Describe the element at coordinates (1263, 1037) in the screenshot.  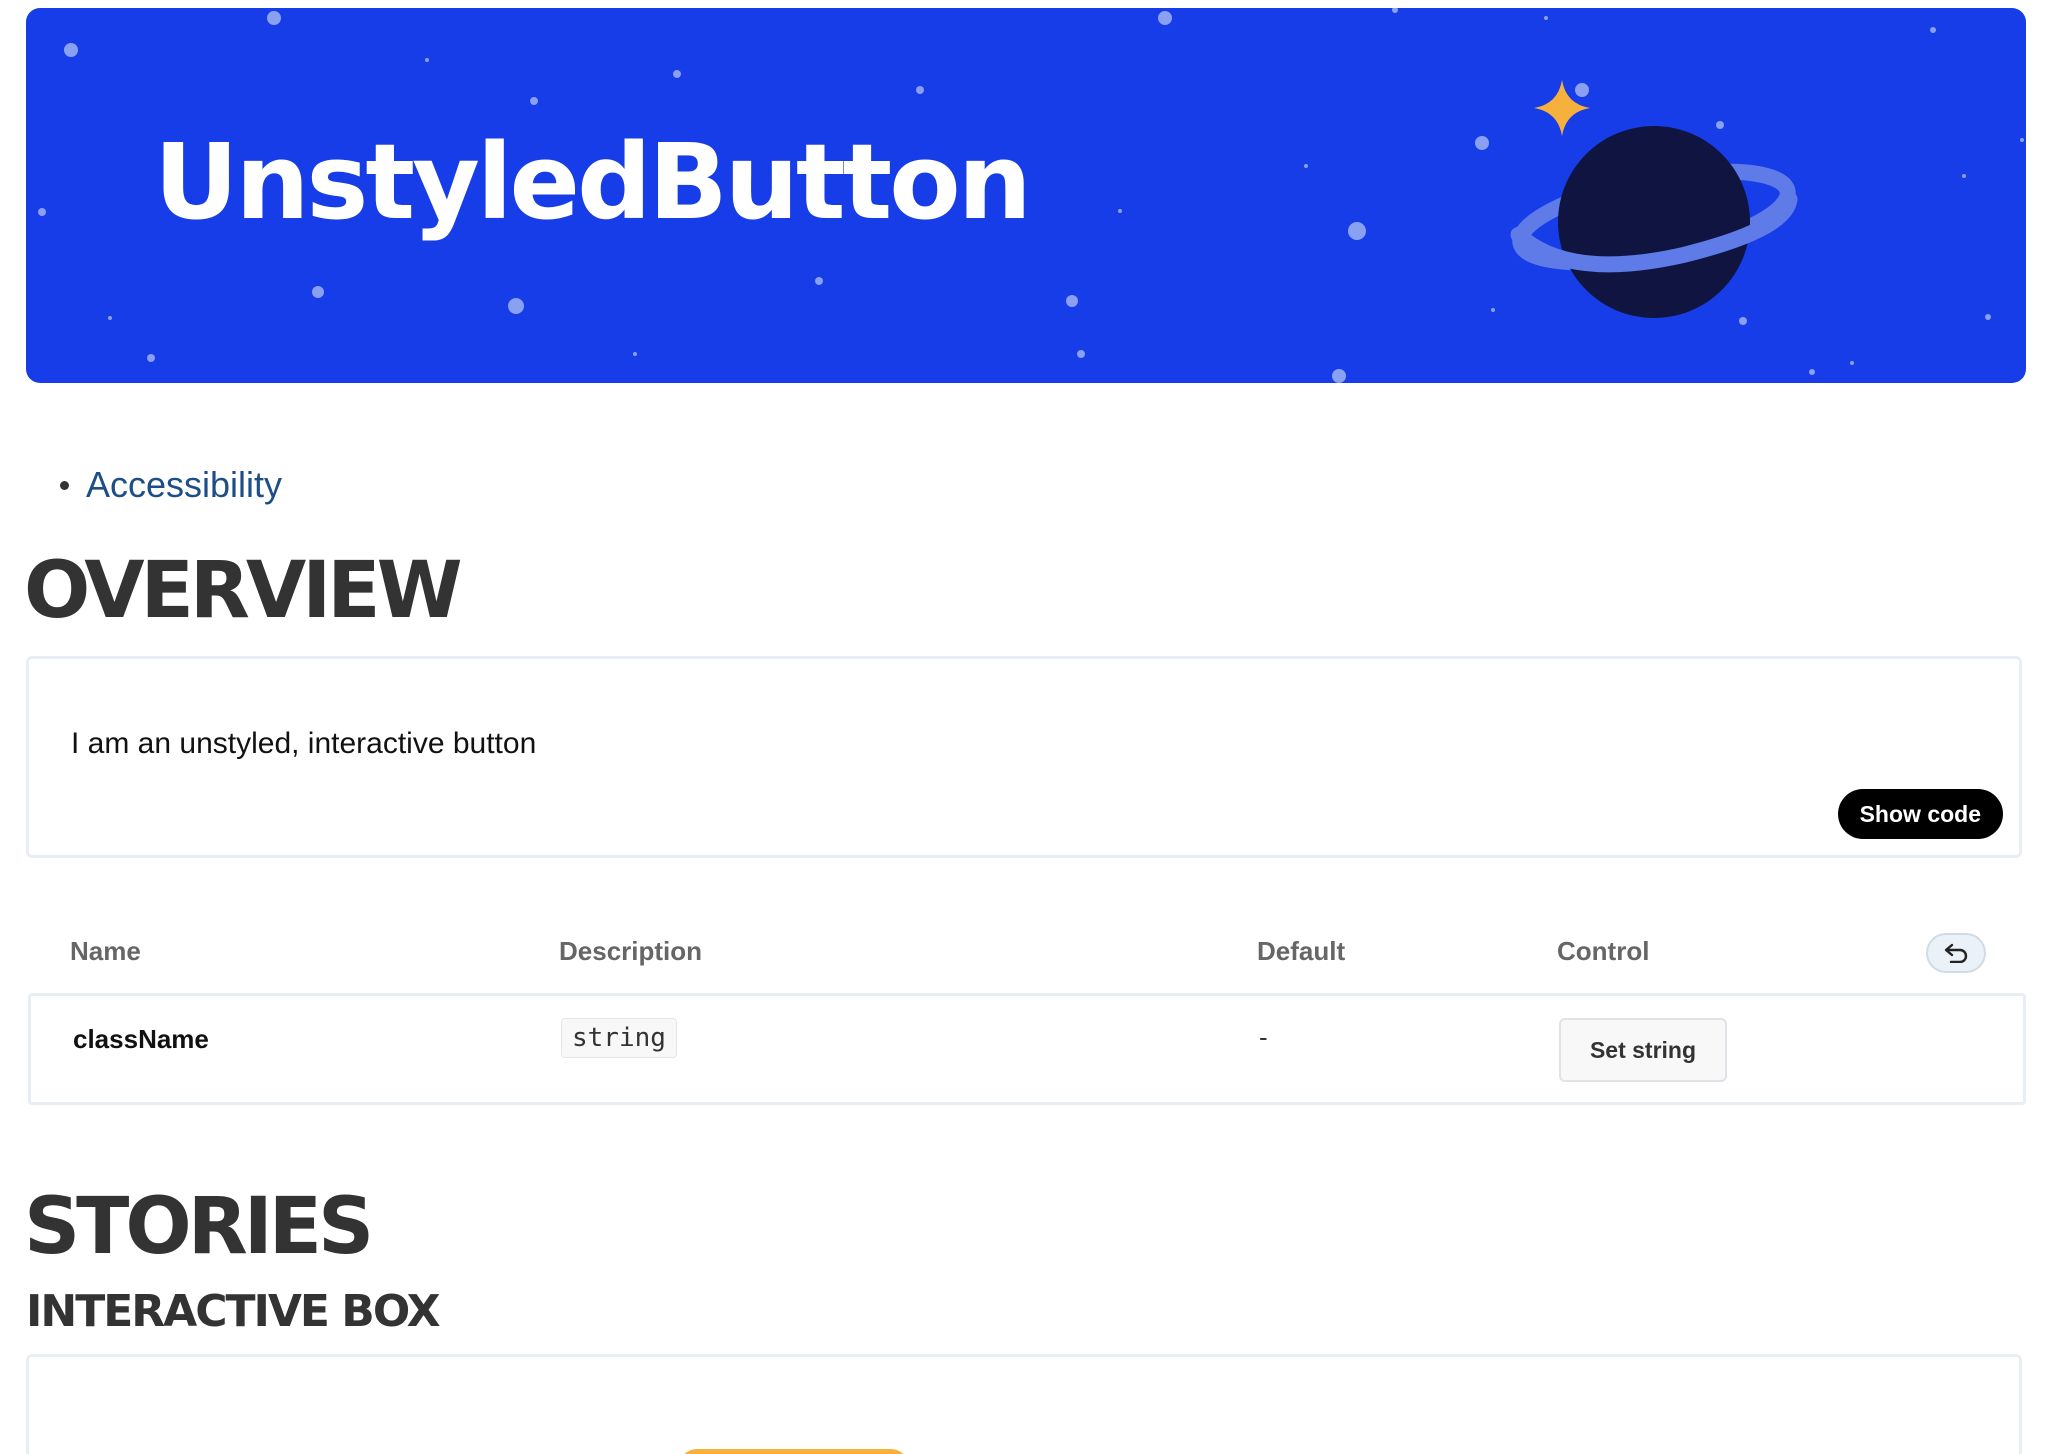
I see `prop-default: -` at that location.